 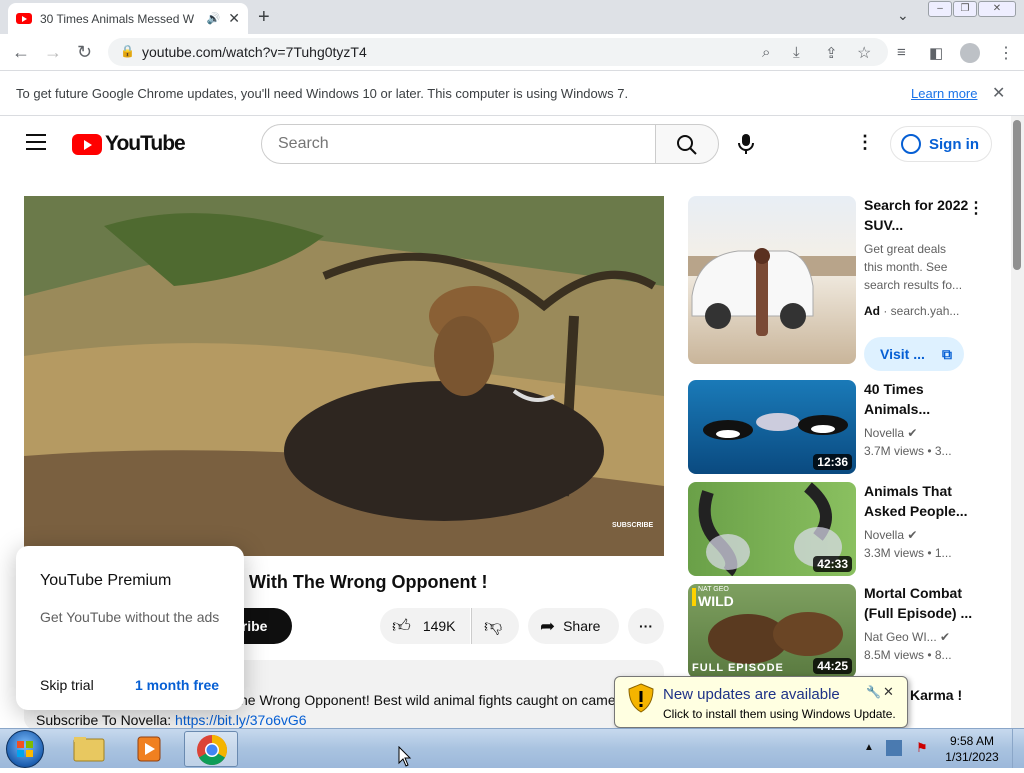 What do you see at coordinates (746, 146) in the screenshot?
I see `microphone-icon` at bounding box center [746, 146].